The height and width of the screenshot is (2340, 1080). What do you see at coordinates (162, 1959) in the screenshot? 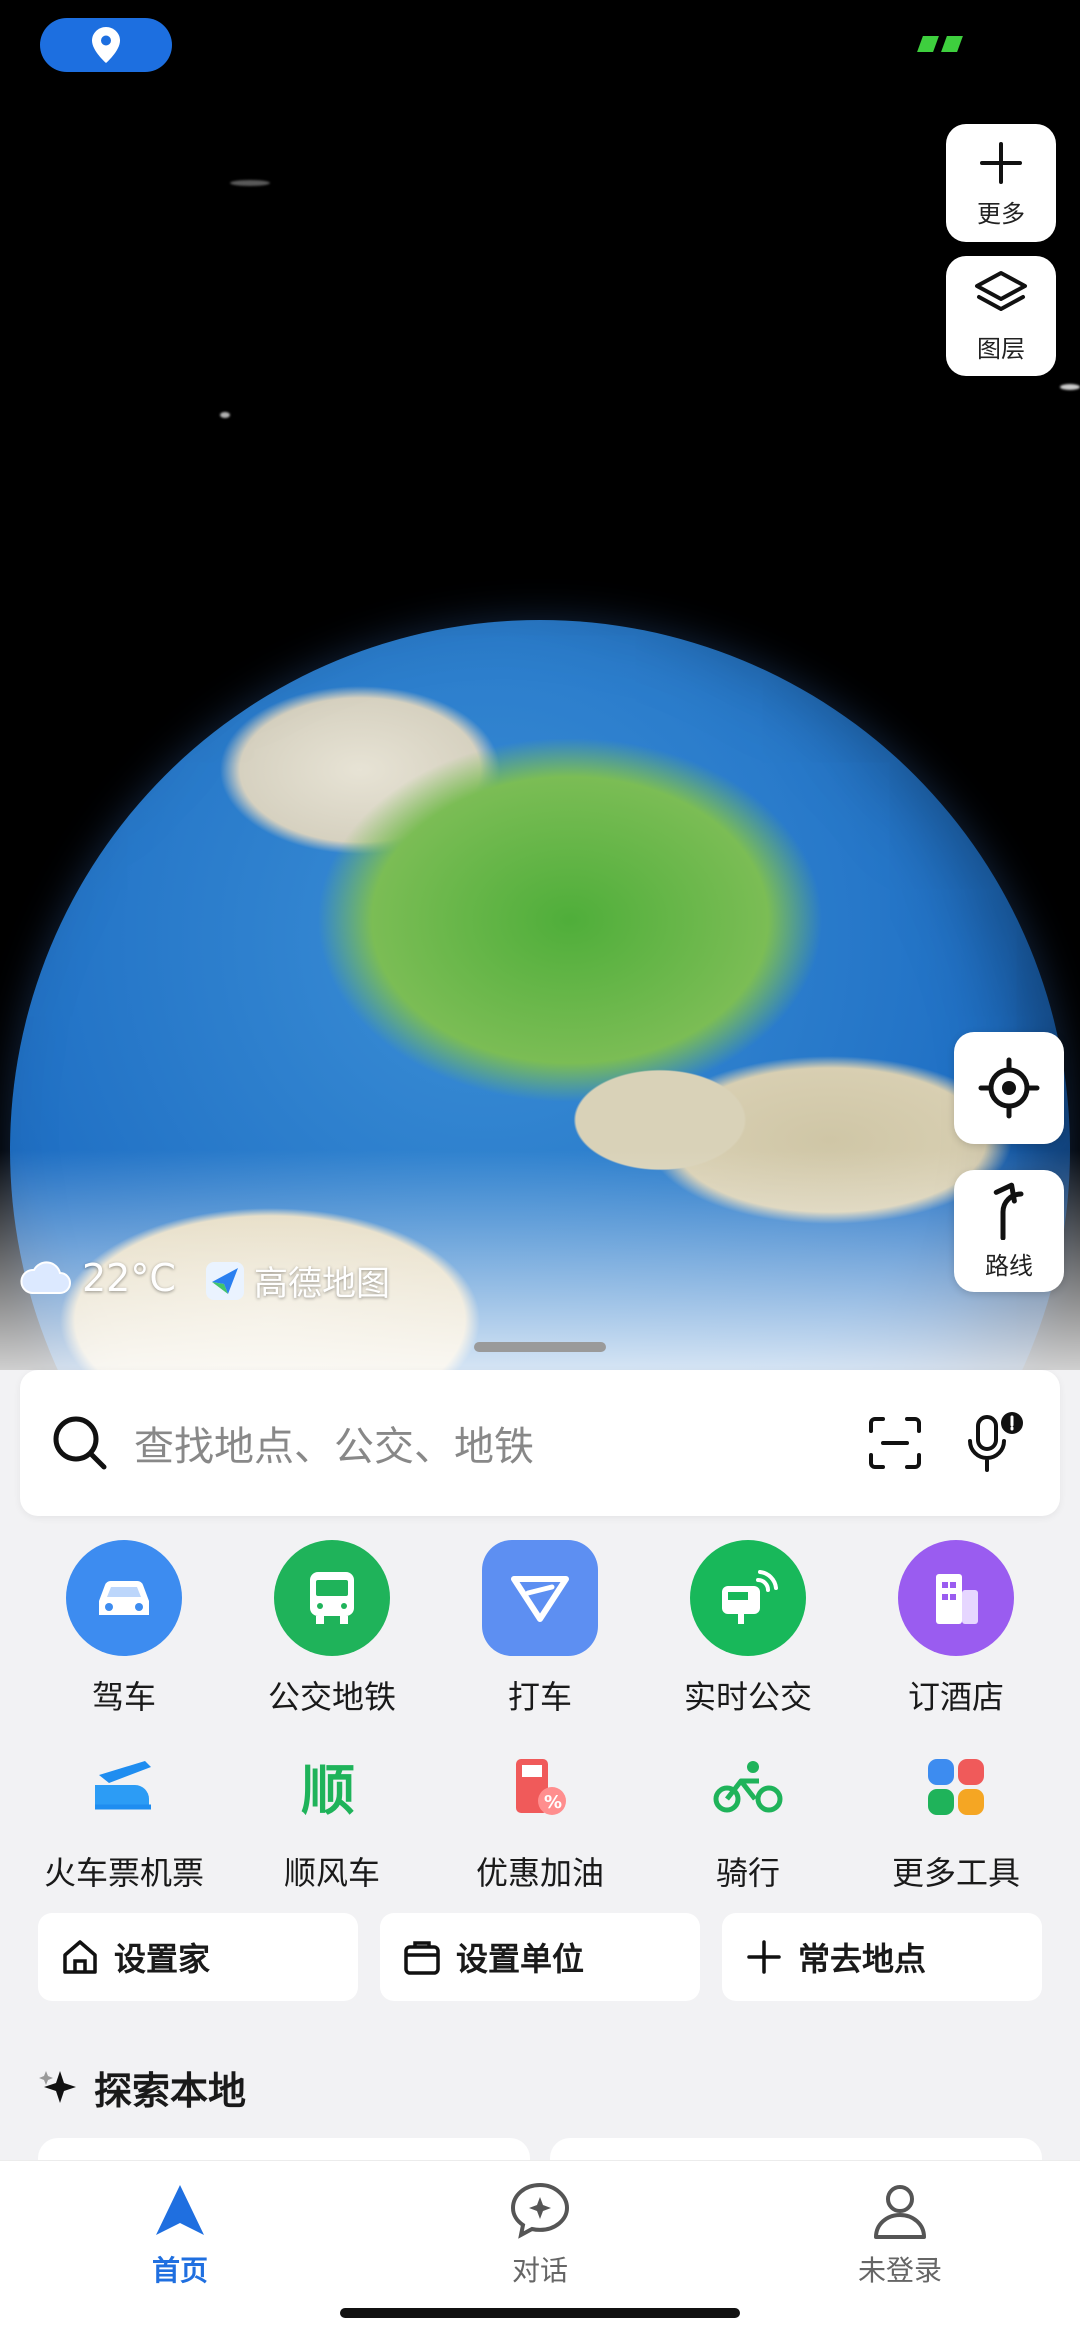
I see `set-home-label: 设置家` at bounding box center [162, 1959].